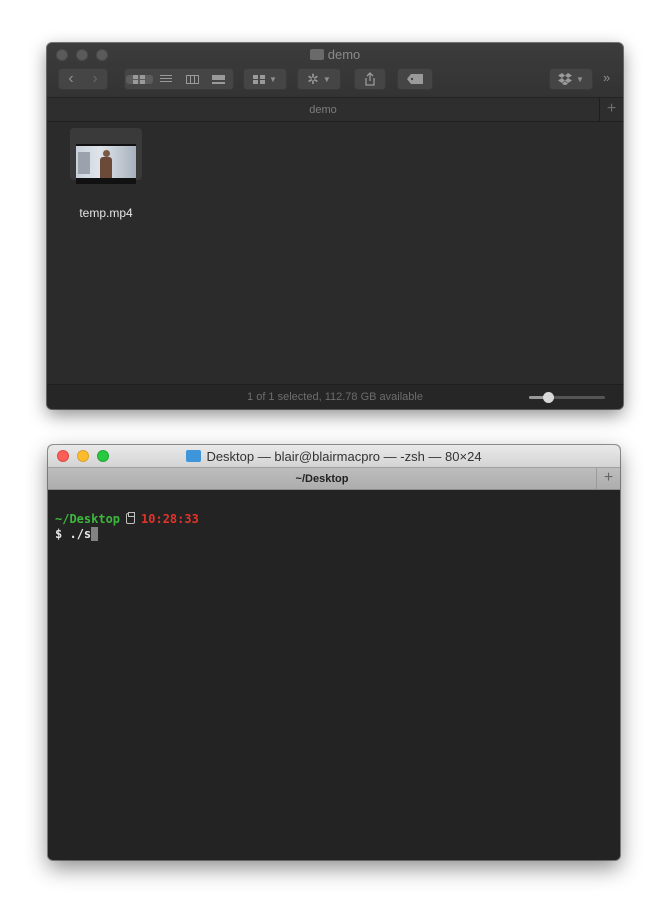 The image size is (664, 902). I want to click on tag-icon, so click(415, 79).